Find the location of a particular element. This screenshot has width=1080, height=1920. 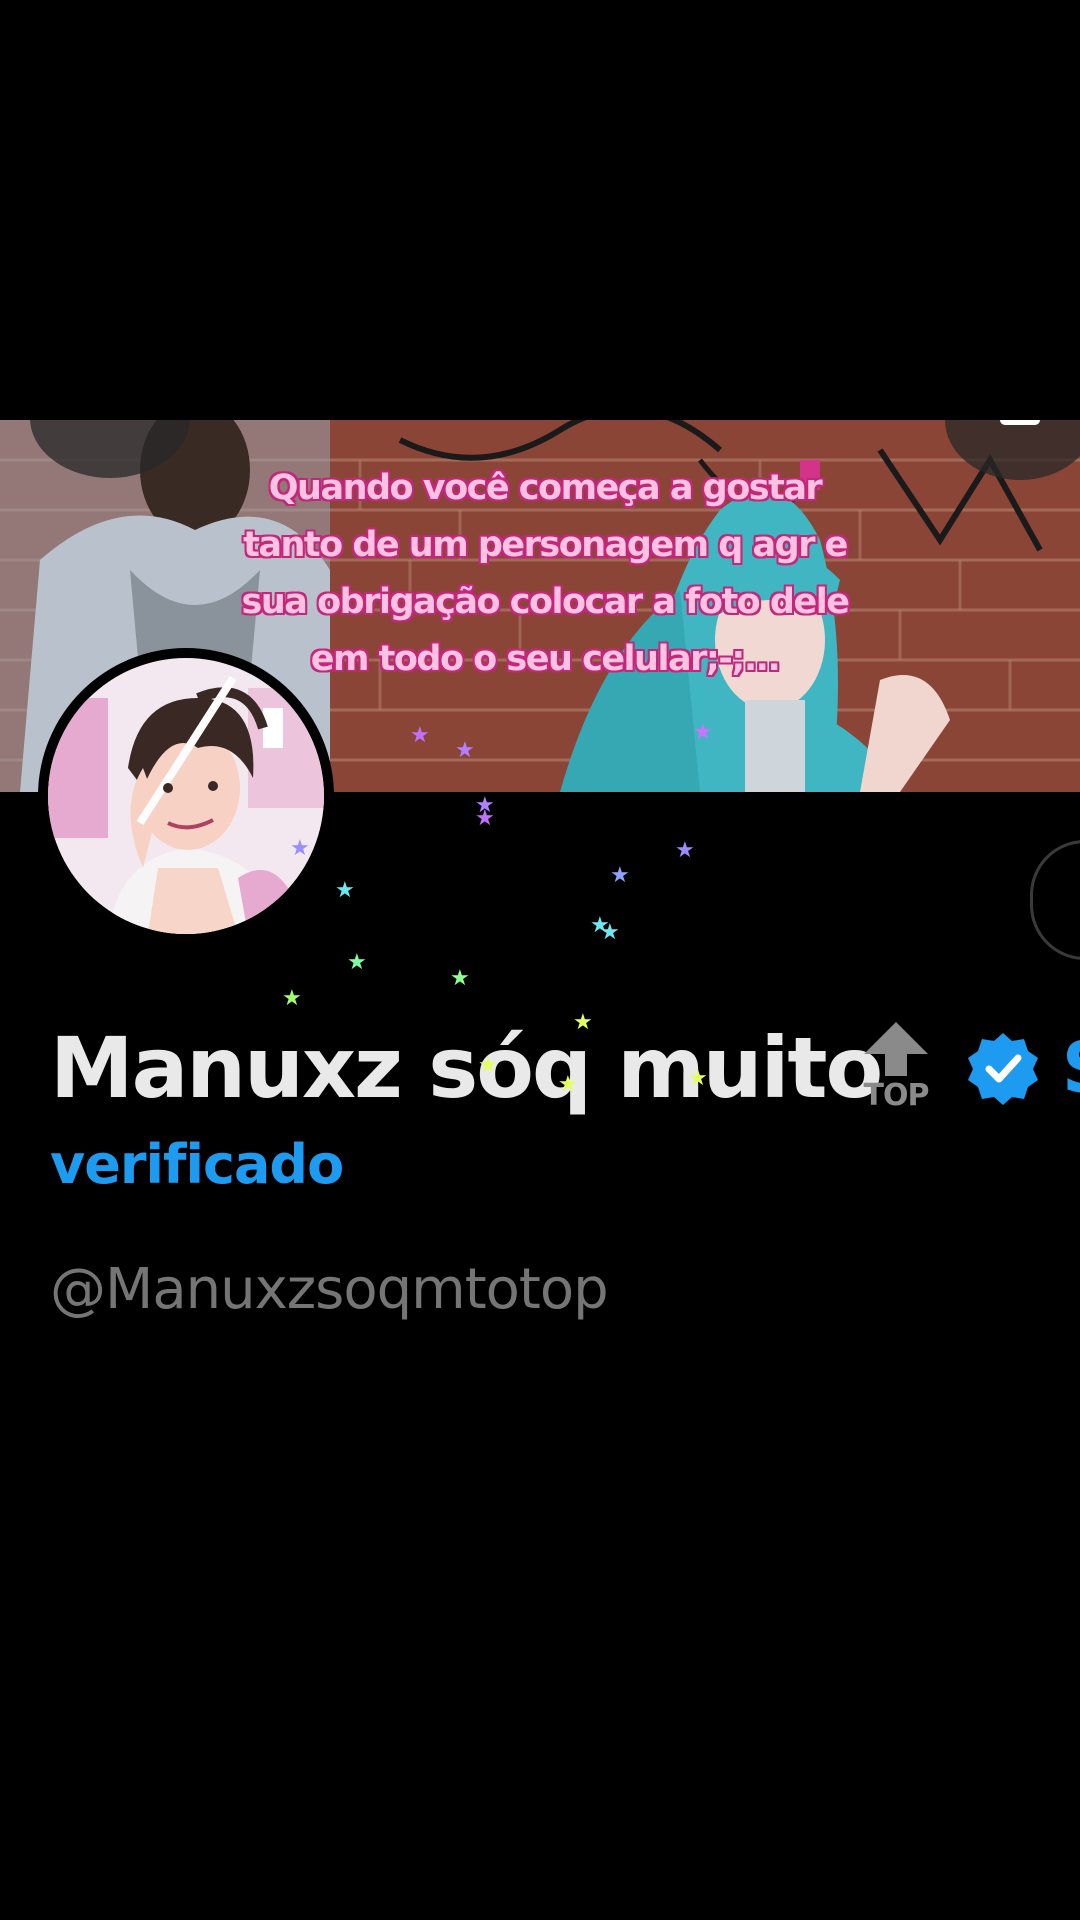

caption-line: sua obrigação colocar a foto dele is located at coordinates (545, 602).